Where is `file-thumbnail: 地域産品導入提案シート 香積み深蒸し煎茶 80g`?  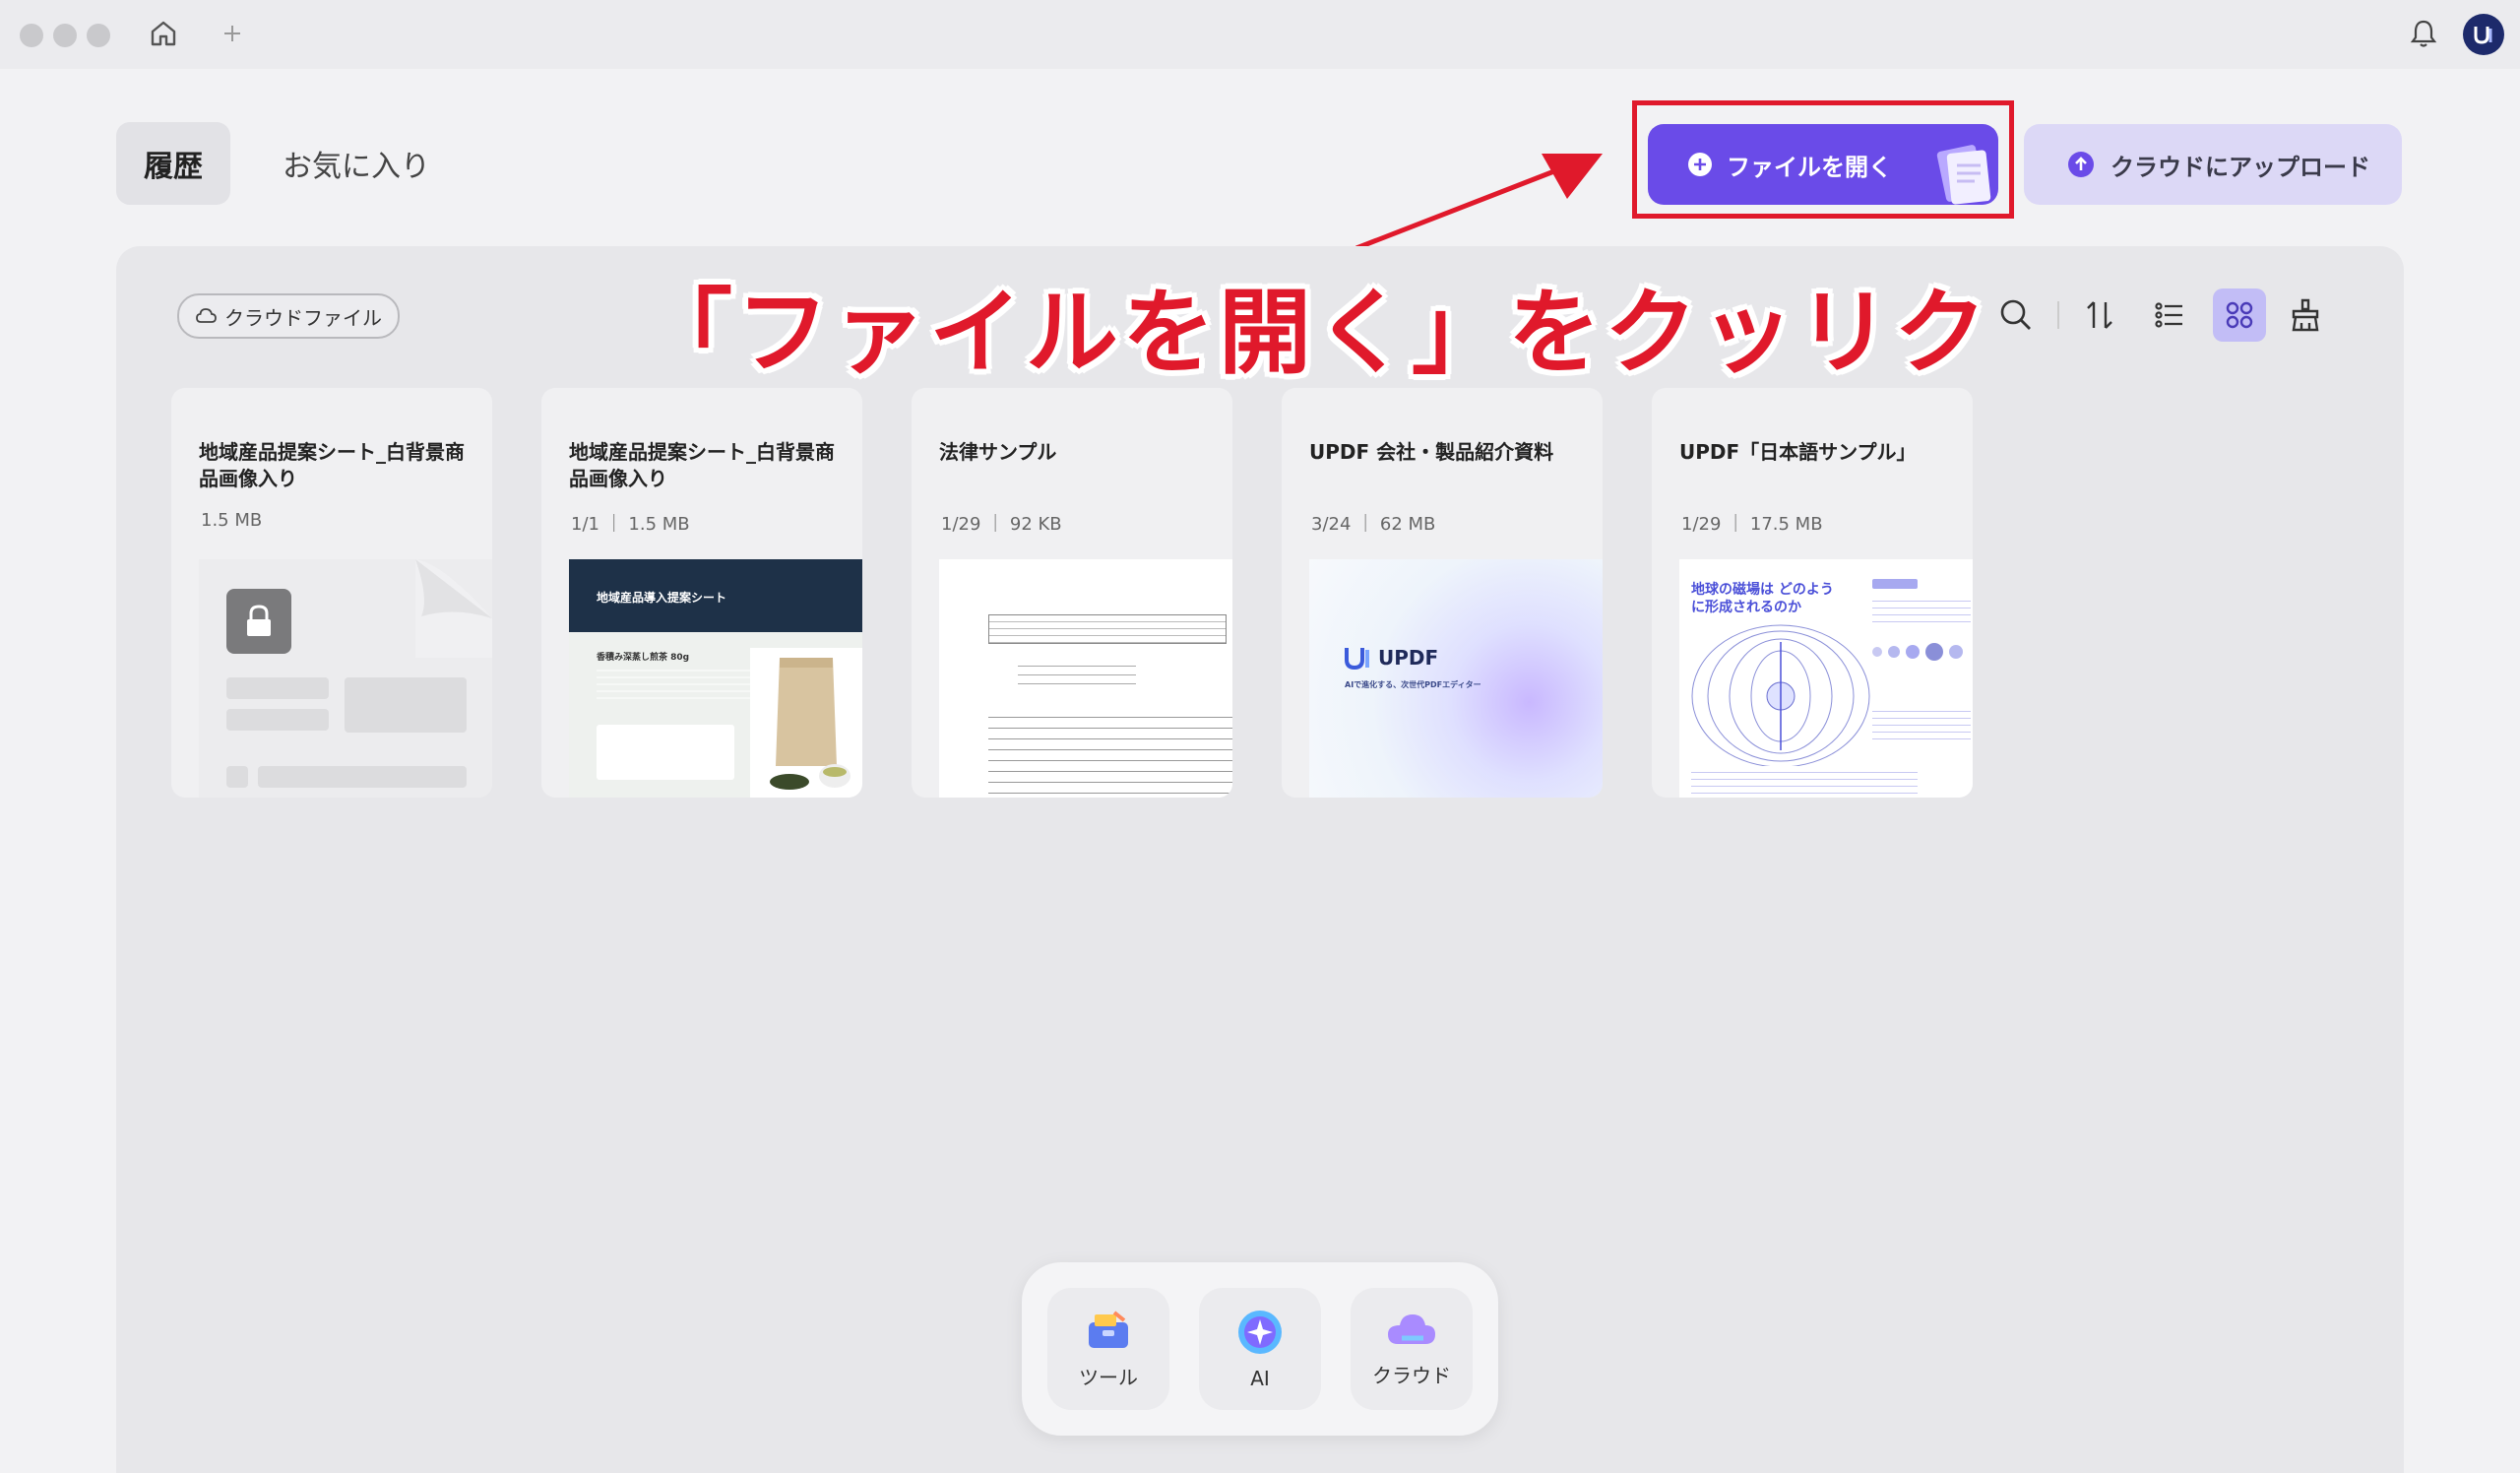
file-thumbnail: 地域産品導入提案シート 香積み深蒸し煎茶 80g is located at coordinates (715, 678).